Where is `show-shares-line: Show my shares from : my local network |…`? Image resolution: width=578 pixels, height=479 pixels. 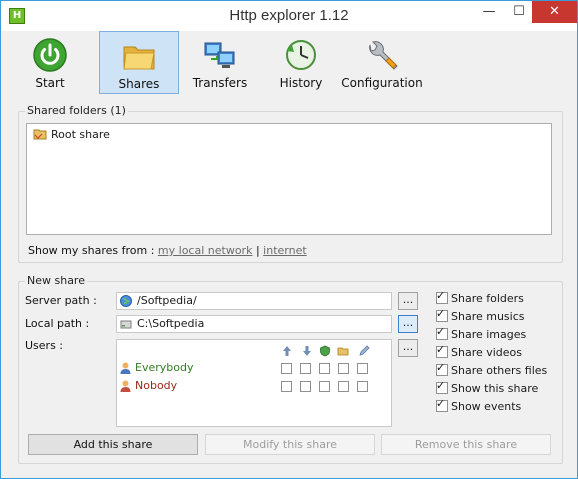 show-shares-line: Show my shares from : my local network |… is located at coordinates (167, 250).